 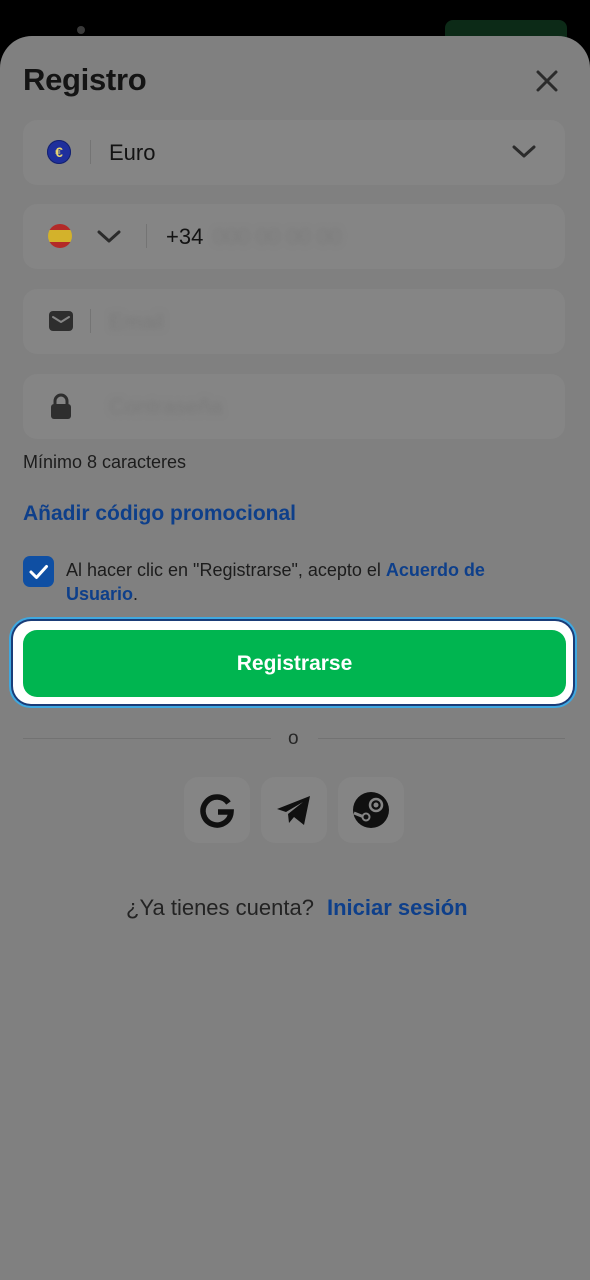 I want to click on status-bar, so click(x=295, y=22).